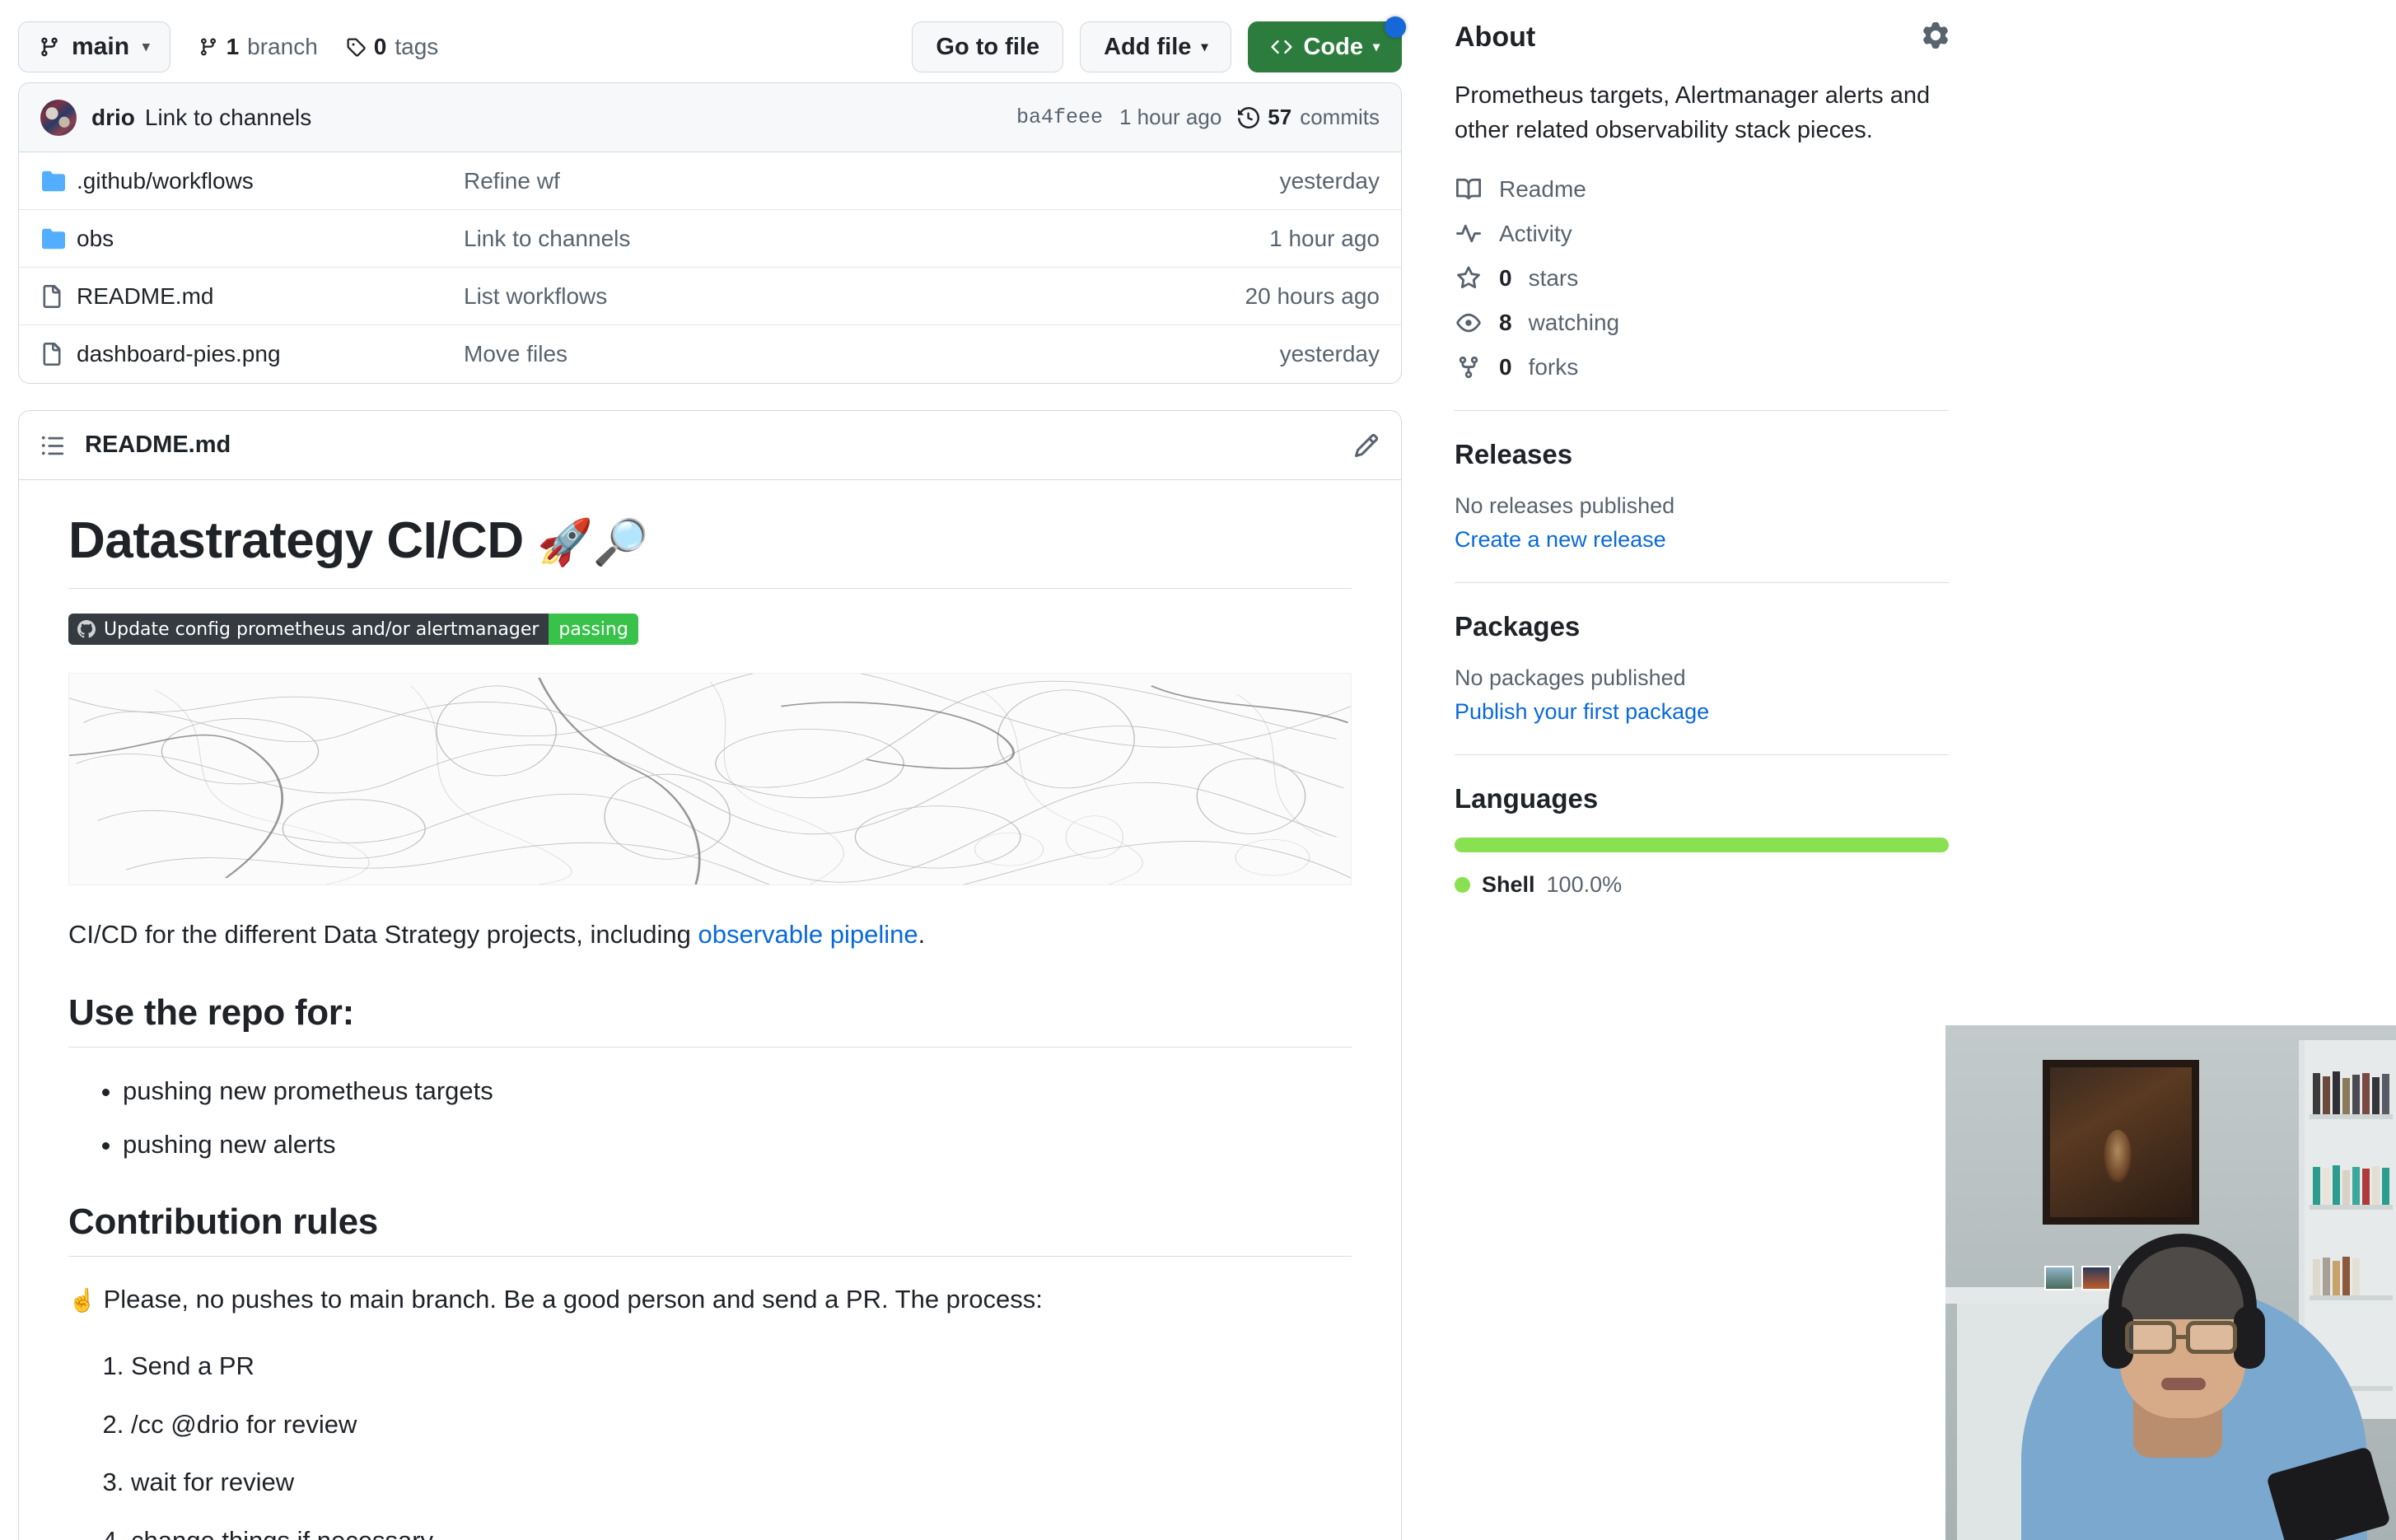  I want to click on commit-meta: ba4feee 1 hour ago 57 commits, so click(1198, 117).